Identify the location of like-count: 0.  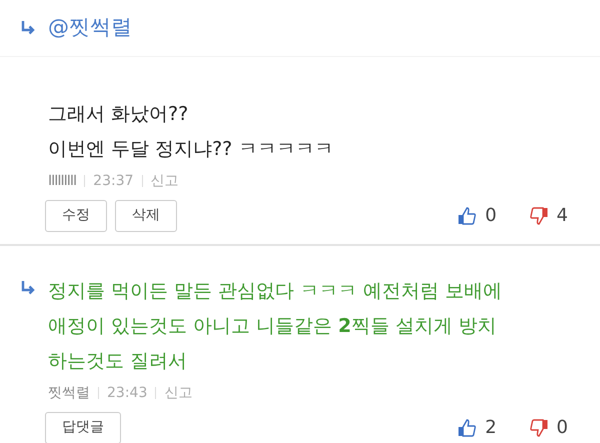
(491, 216).